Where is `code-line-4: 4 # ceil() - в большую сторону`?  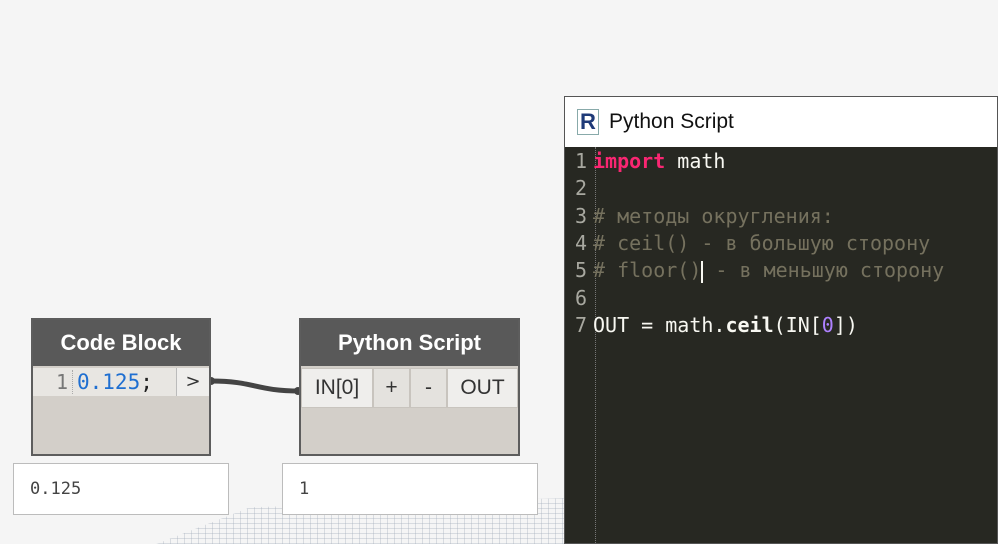 code-line-4: 4 # ceil() - в большую сторону is located at coordinates (747, 244).